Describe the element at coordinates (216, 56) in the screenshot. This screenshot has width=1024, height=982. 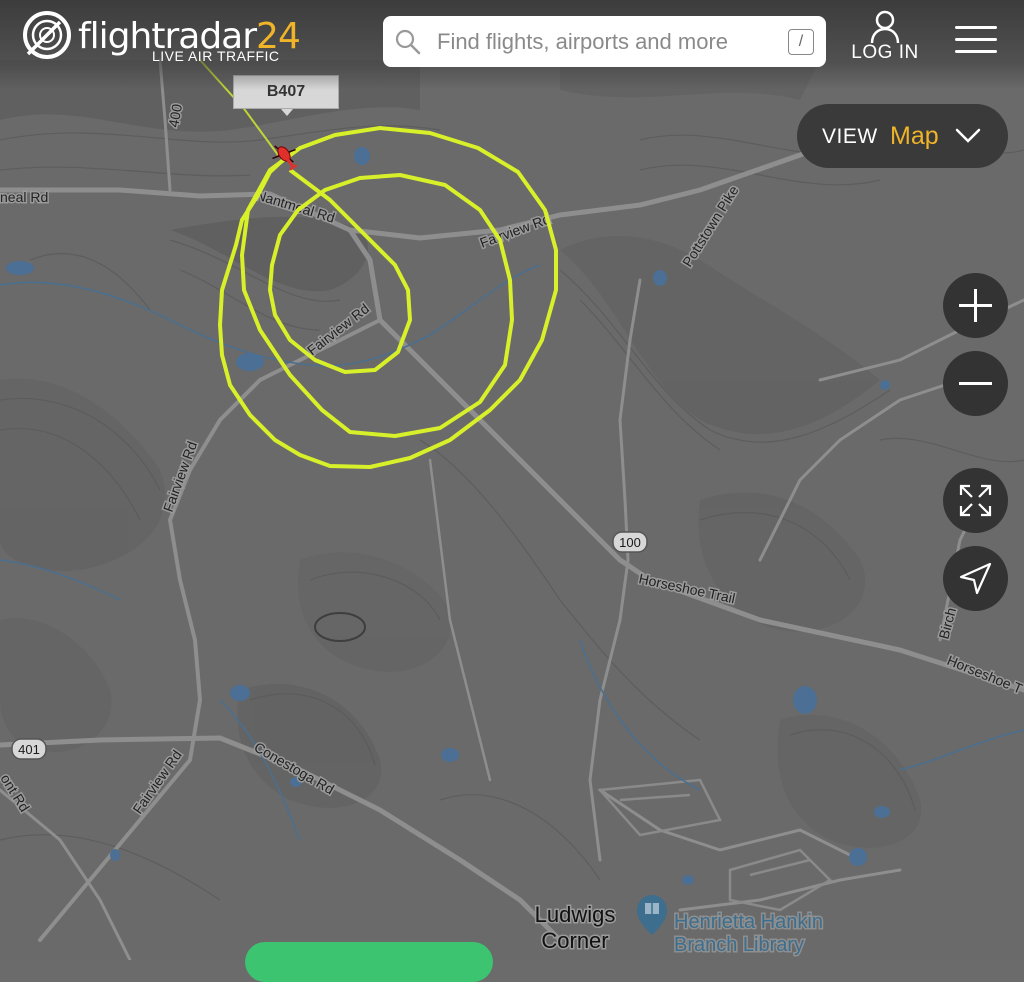
I see `logo-tagline: LIVE AIR TRAFFIC` at that location.